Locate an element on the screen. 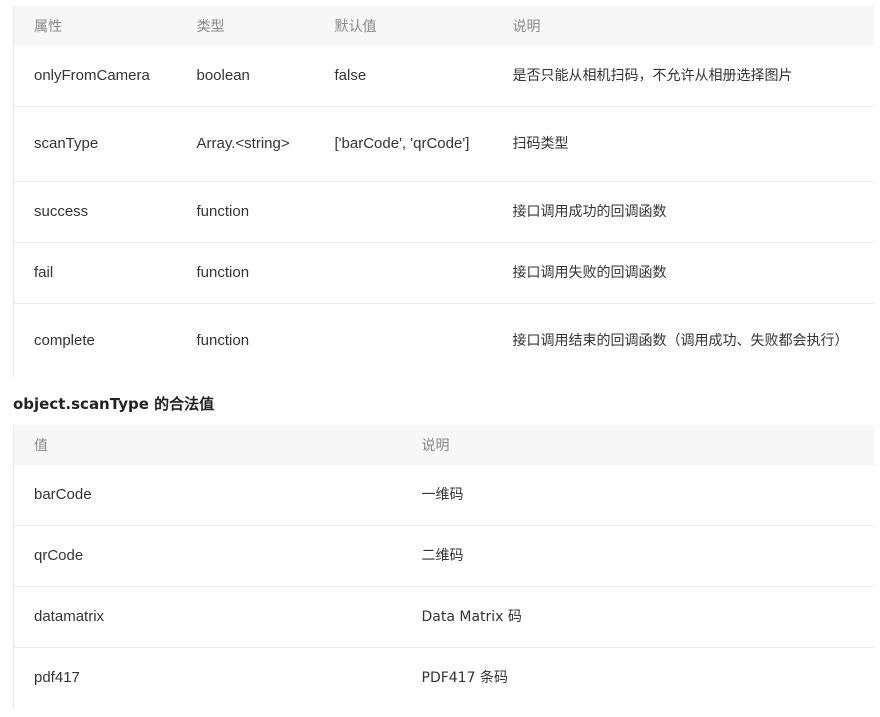 The height and width of the screenshot is (717, 880). table-row: success function 接口调用成功的回调函数 is located at coordinates (443, 212).